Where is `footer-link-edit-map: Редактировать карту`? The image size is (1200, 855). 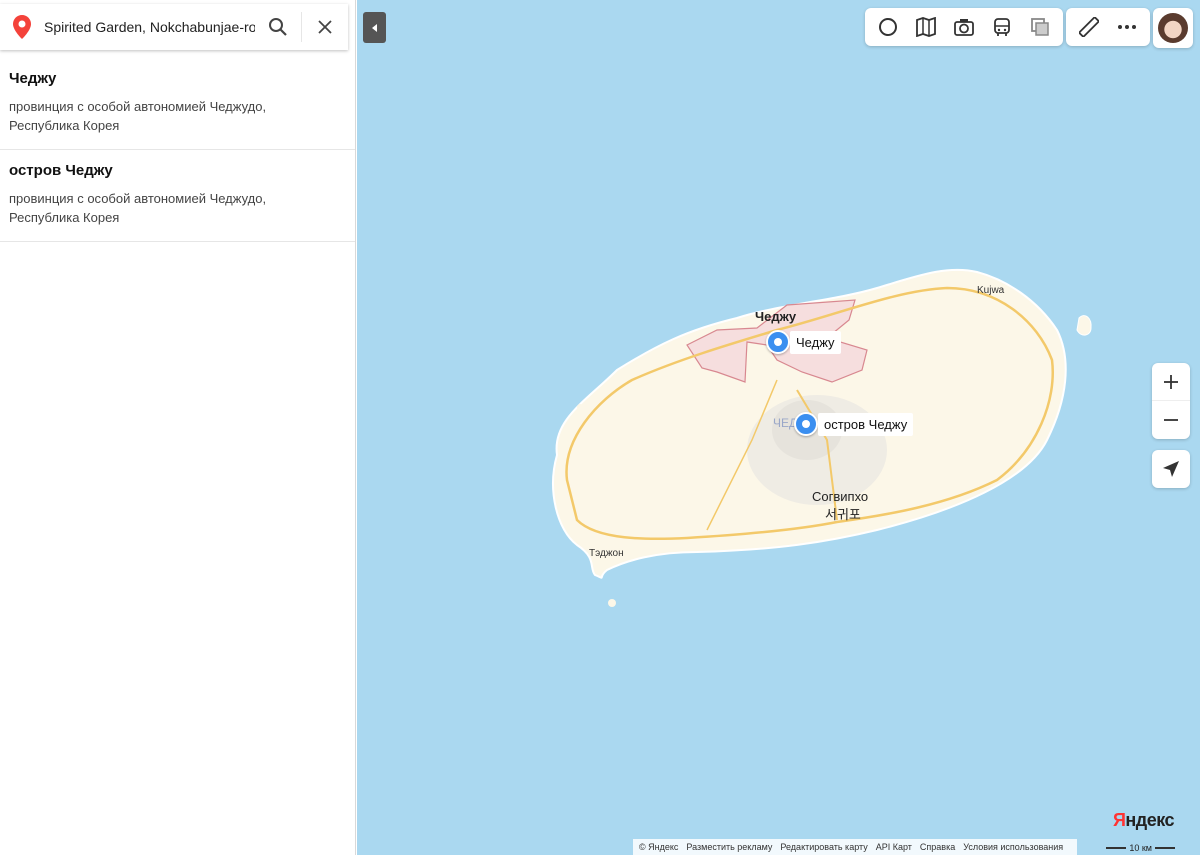 footer-link-edit-map: Редактировать карту is located at coordinates (823, 847).